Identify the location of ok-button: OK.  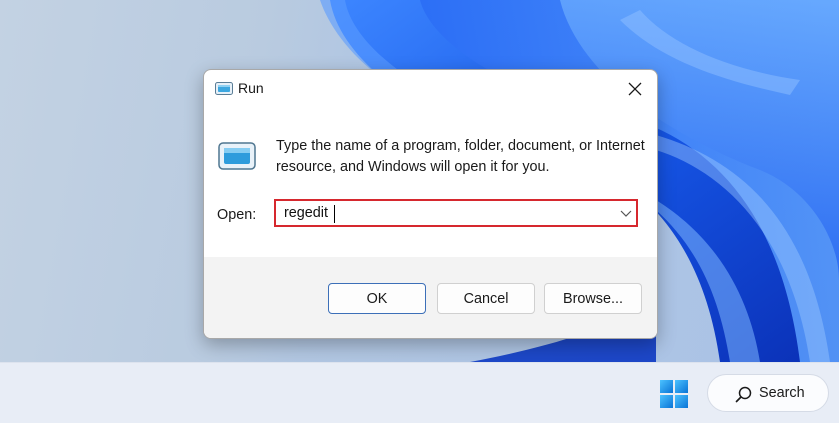
(377, 298).